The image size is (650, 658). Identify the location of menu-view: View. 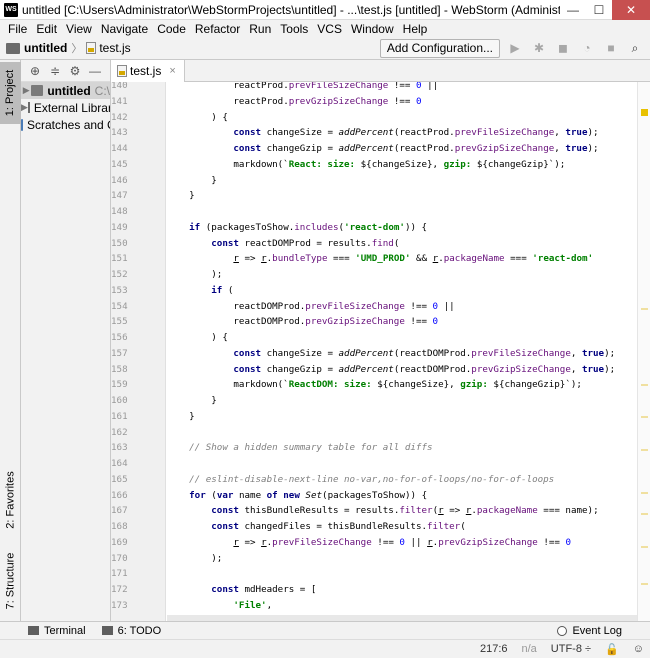
(79, 29).